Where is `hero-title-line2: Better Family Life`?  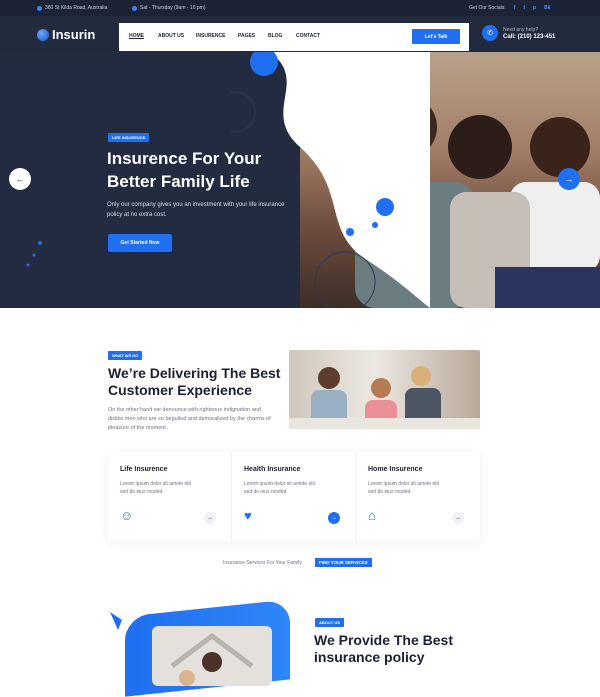
hero-title-line2: Better Family Life is located at coordinates (178, 181).